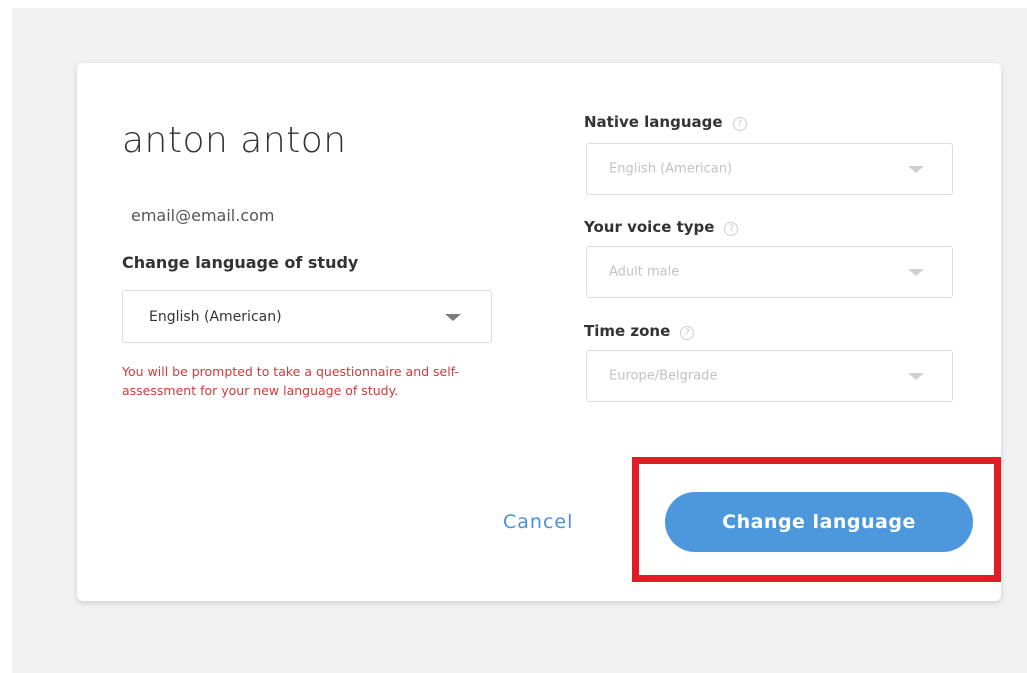 The image size is (1027, 673). Describe the element at coordinates (234, 140) in the screenshot. I see `user-name: anton anton` at that location.